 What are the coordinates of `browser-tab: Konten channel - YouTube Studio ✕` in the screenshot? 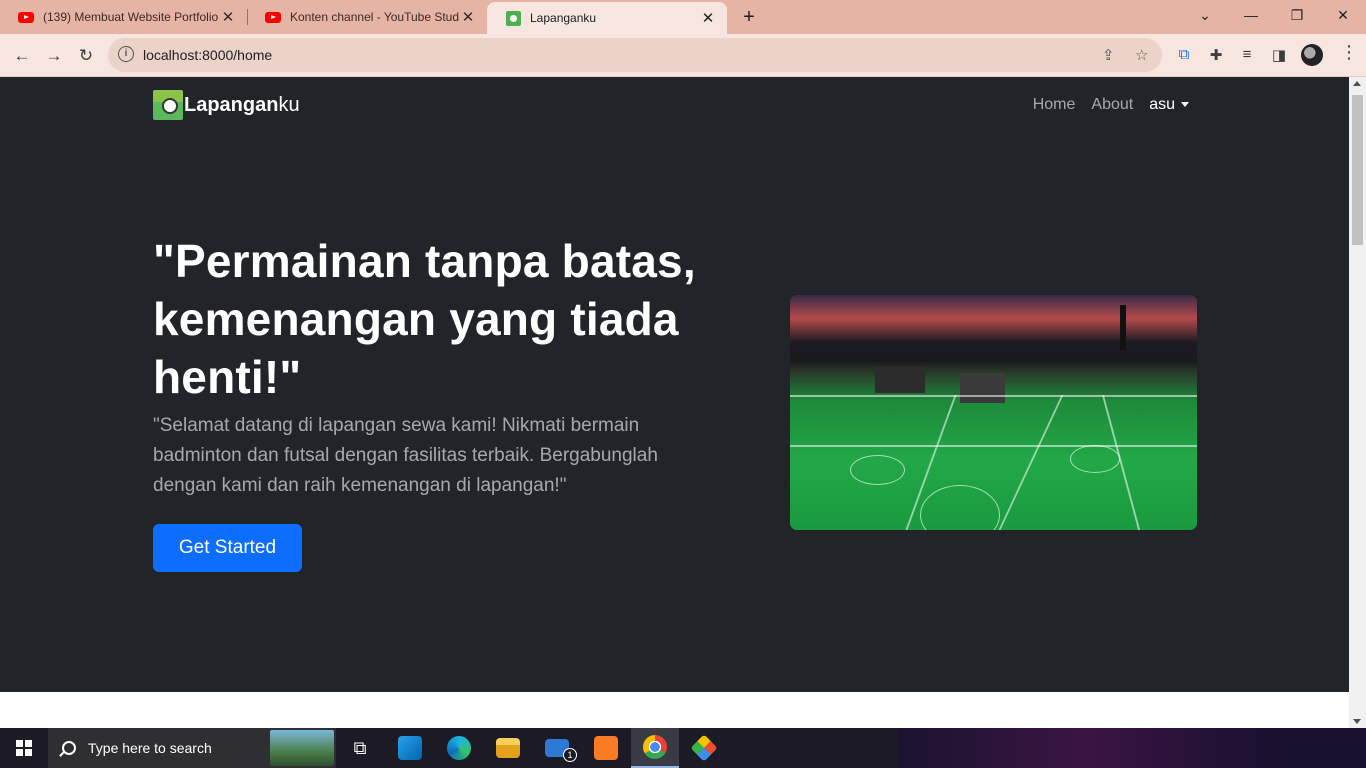 It's located at (367, 17).